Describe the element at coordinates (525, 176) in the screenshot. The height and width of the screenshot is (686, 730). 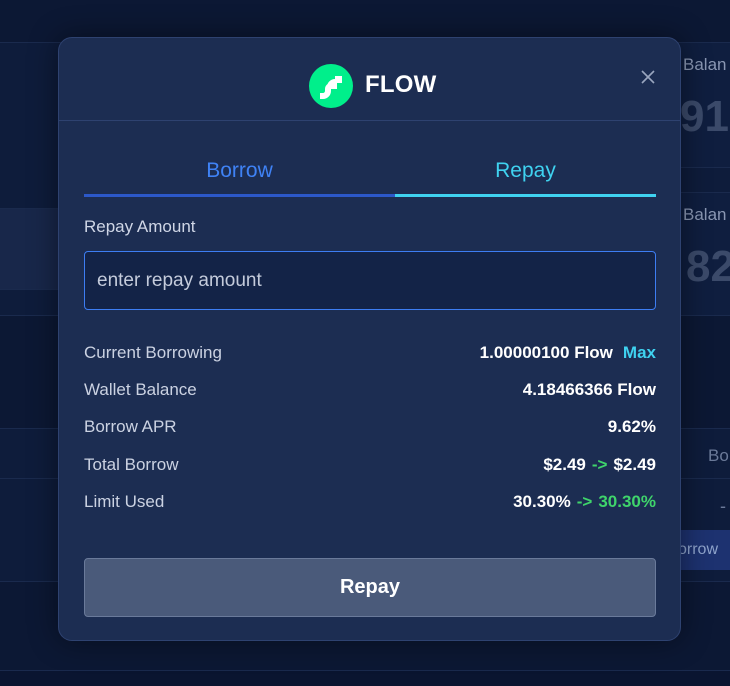
I see `tab-repay: Repay` at that location.